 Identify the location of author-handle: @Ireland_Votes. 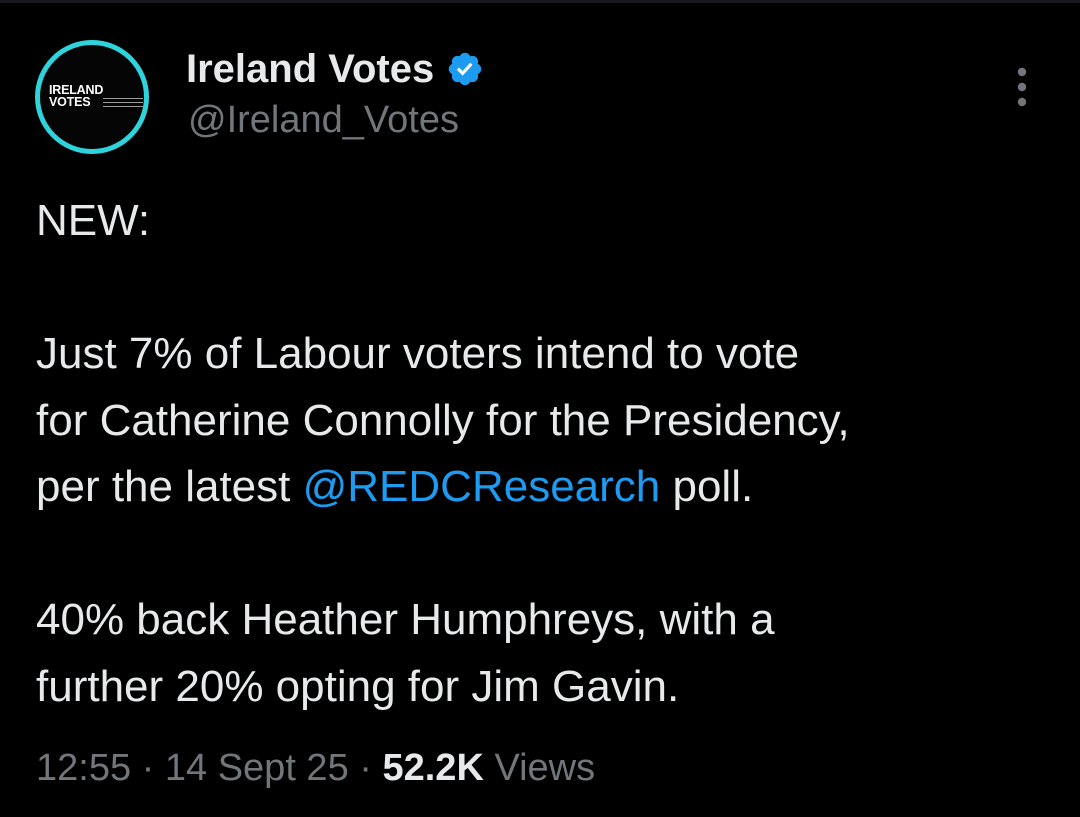
(323, 120).